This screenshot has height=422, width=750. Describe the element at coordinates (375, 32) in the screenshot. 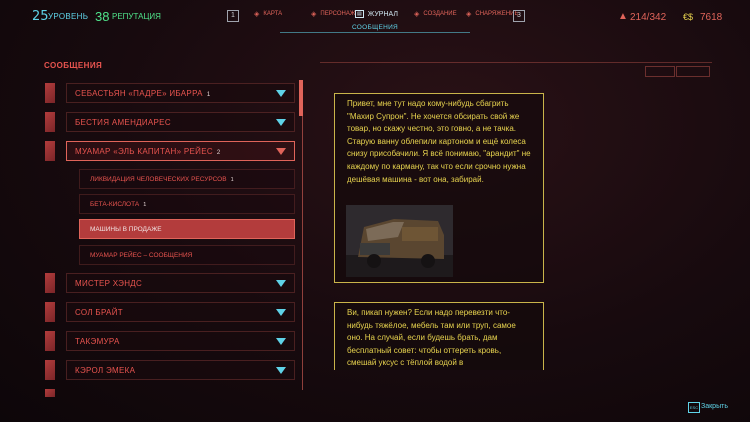

I see `subtitle-divider` at that location.